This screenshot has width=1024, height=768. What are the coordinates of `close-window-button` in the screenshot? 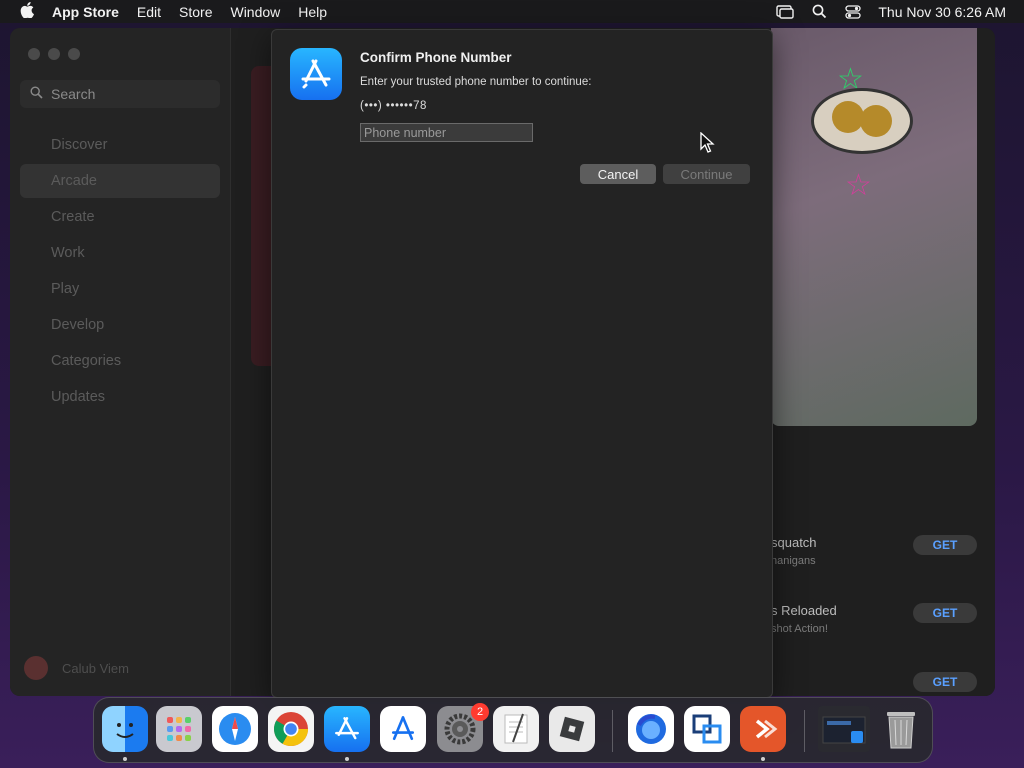 It's located at (34, 54).